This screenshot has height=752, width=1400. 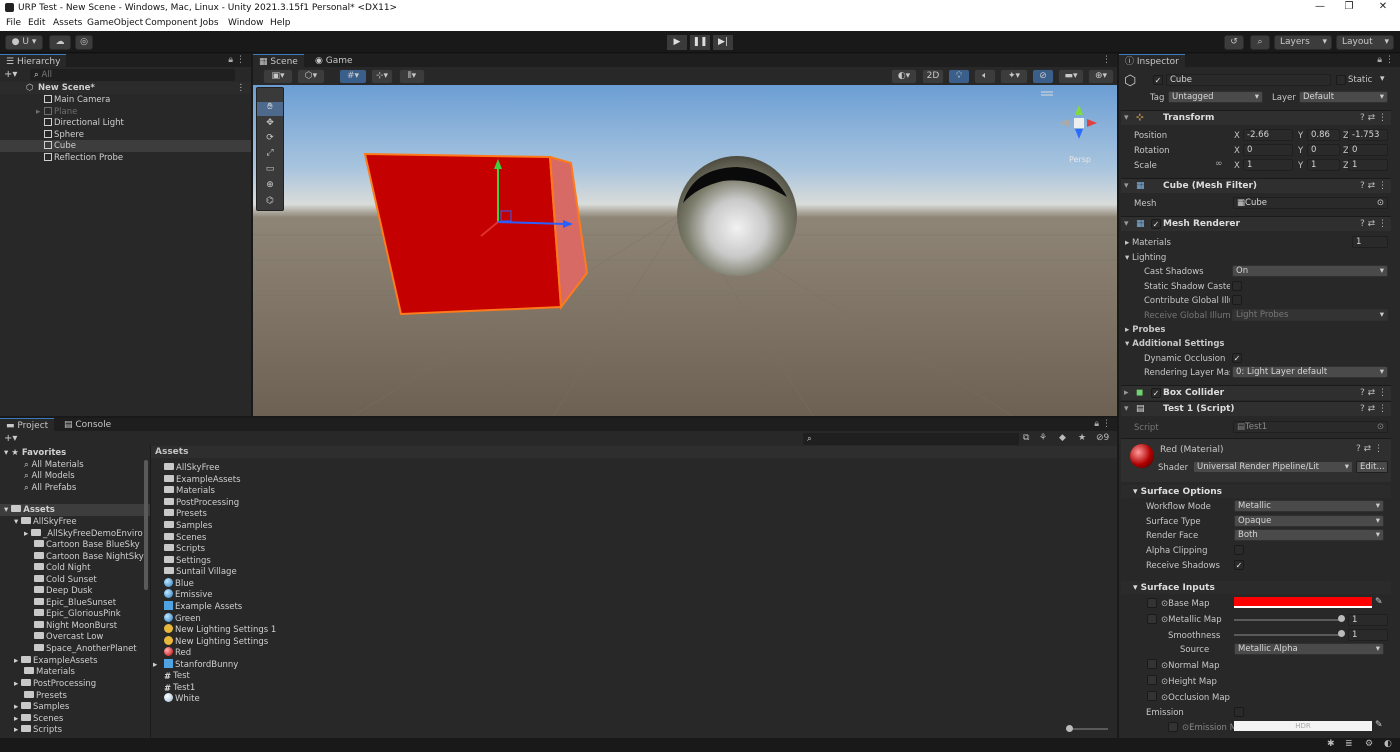 What do you see at coordinates (75, 707) in the screenshot?
I see `tree-item: ▸ Samples` at bounding box center [75, 707].